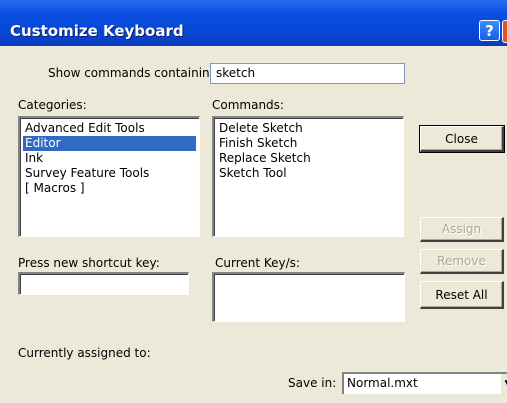  I want to click on categories-label: Categories:, so click(52, 105).